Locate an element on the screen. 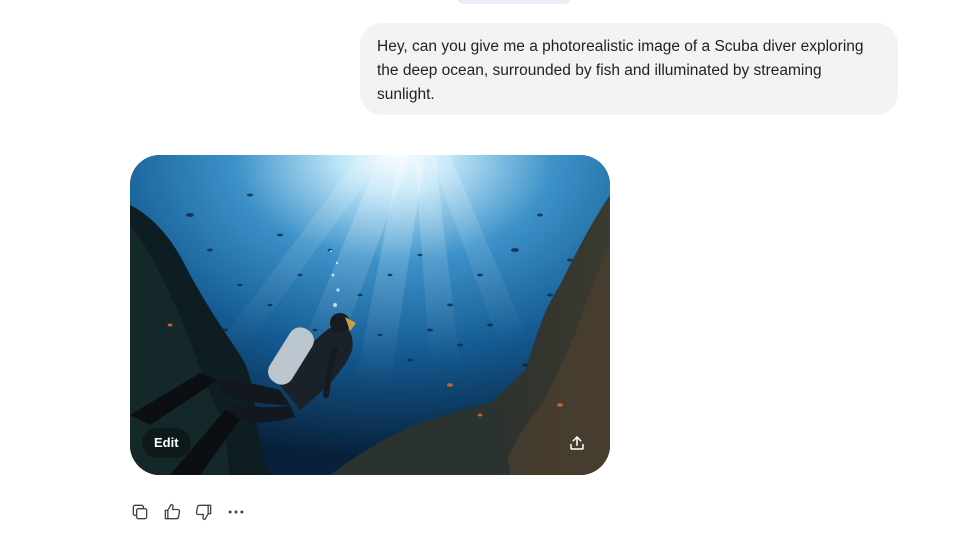  copy-button is located at coordinates (140, 512).